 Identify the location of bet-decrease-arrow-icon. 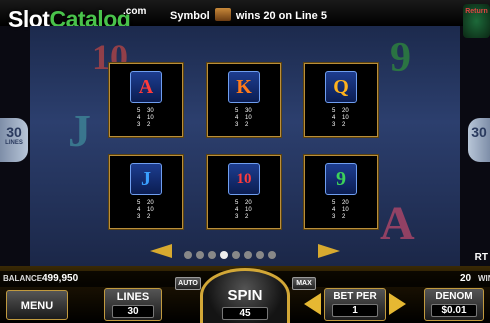
(312, 304).